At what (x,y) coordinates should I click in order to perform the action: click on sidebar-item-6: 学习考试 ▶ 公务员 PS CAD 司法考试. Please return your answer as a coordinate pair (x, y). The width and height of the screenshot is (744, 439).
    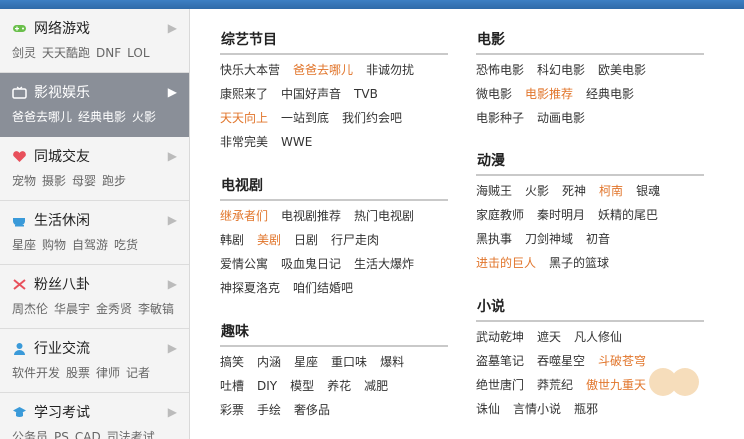
    Looking at the image, I should click on (94, 416).